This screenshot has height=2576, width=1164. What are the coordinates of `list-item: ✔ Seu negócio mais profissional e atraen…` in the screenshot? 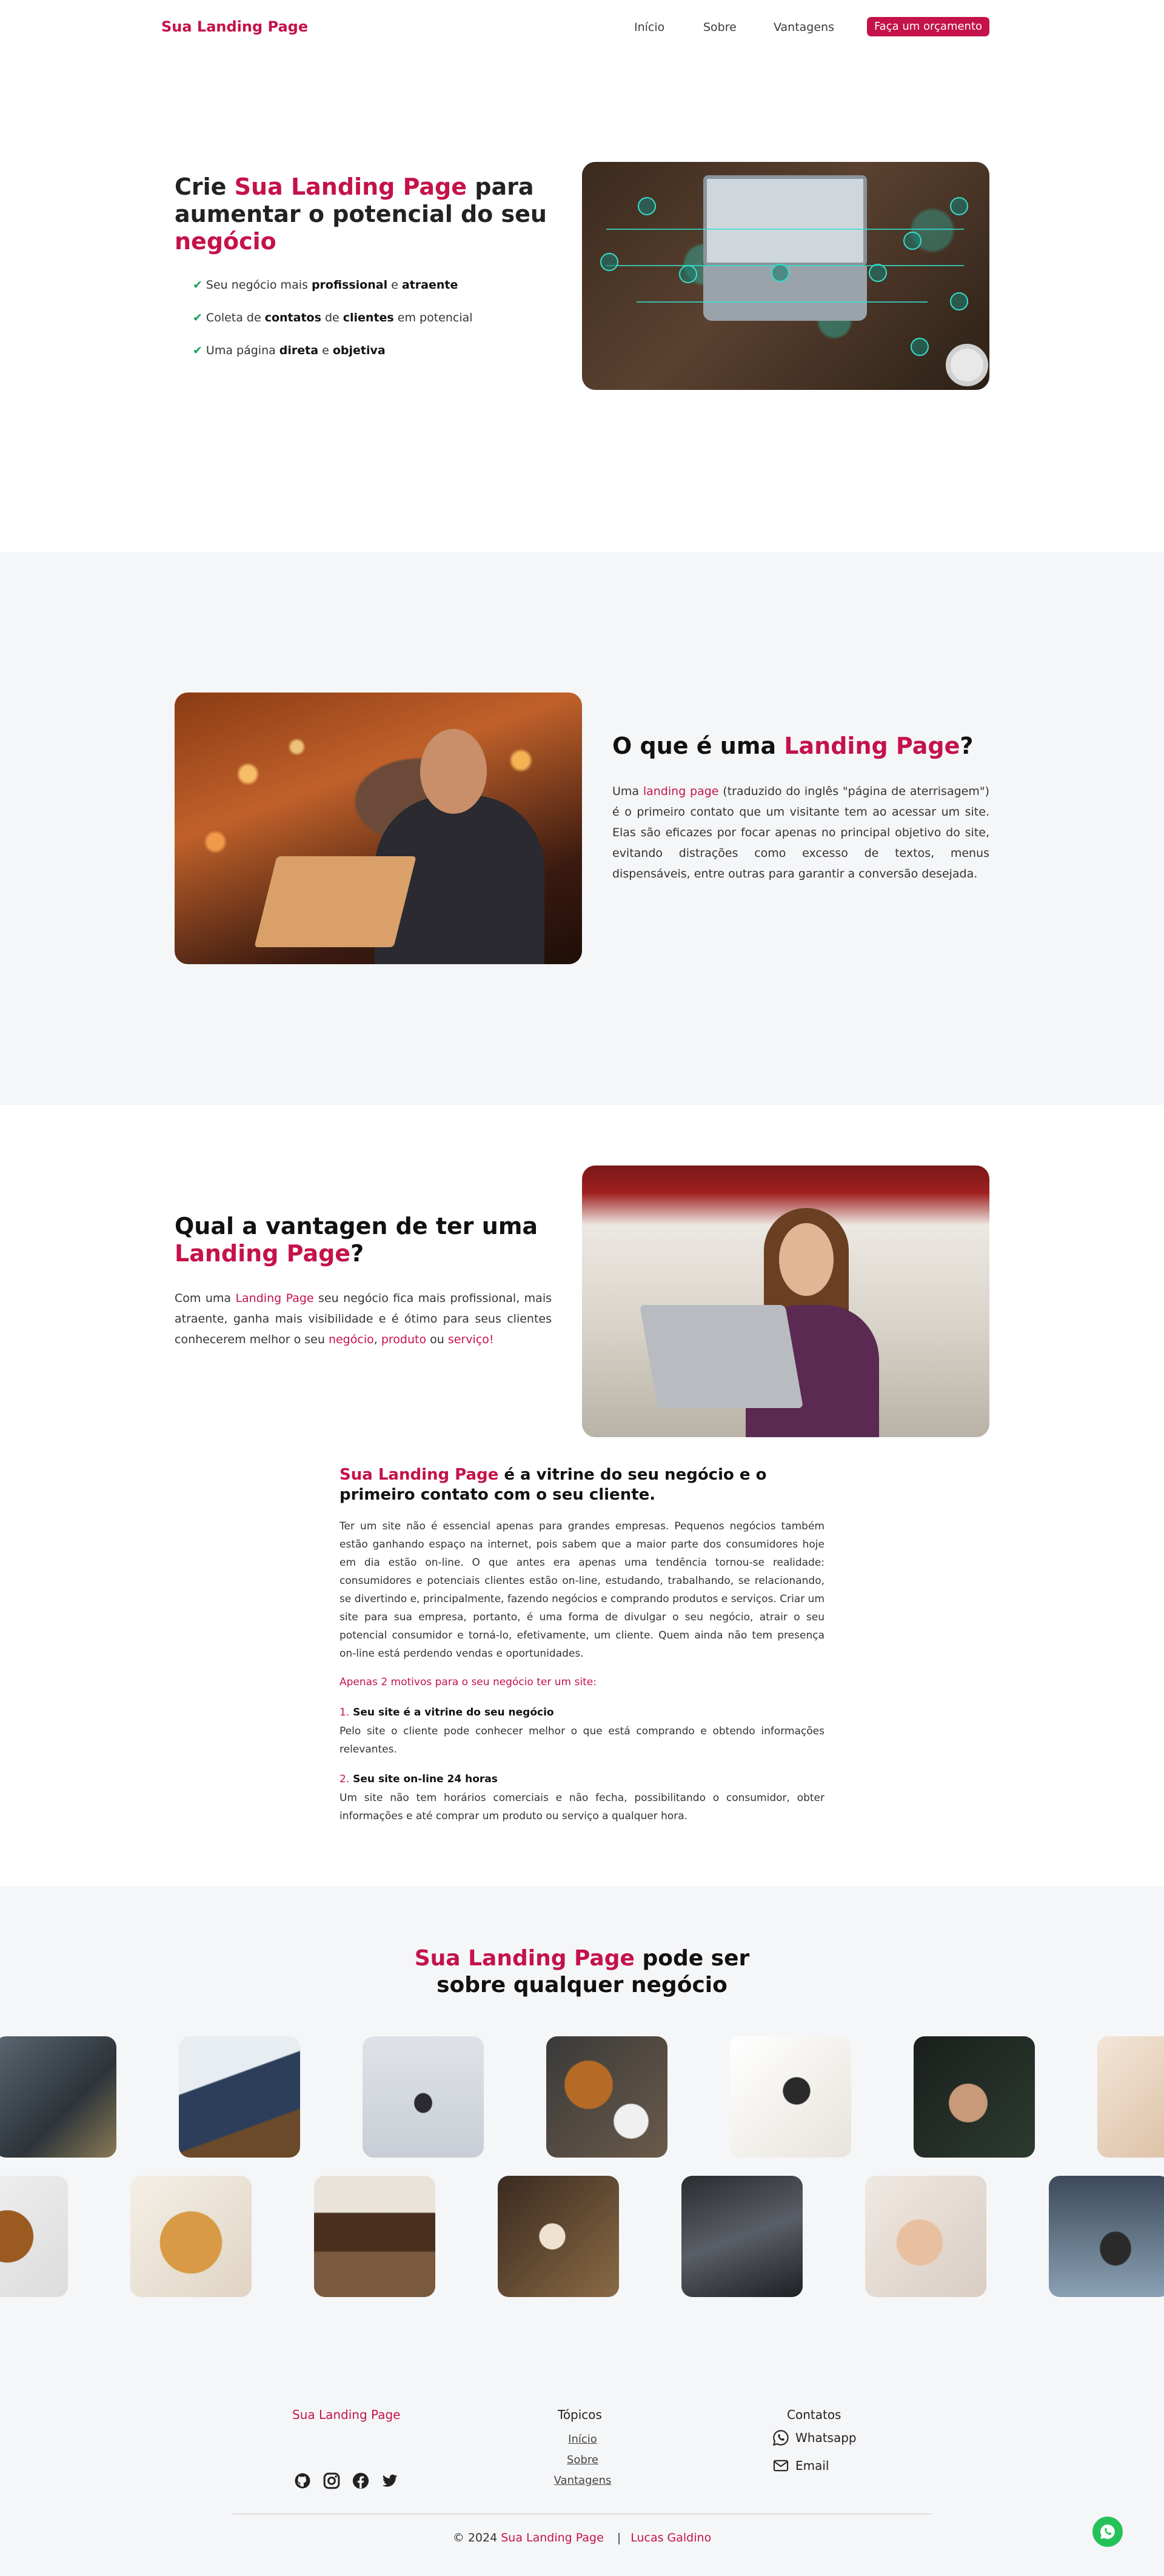 It's located at (333, 293).